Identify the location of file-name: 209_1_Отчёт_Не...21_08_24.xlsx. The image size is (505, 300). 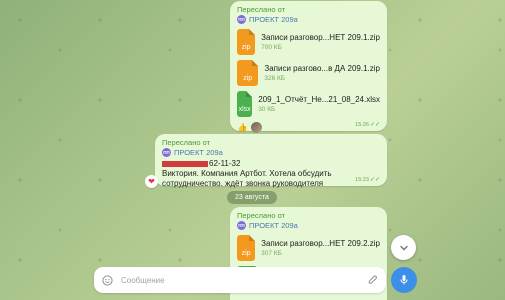
(319, 99).